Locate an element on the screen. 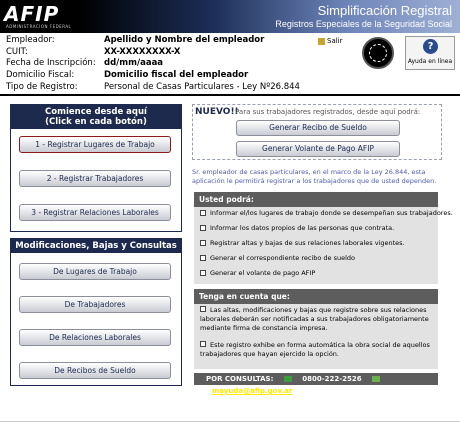  podra-item-text: Generar el volante de pago AFIP is located at coordinates (263, 273).